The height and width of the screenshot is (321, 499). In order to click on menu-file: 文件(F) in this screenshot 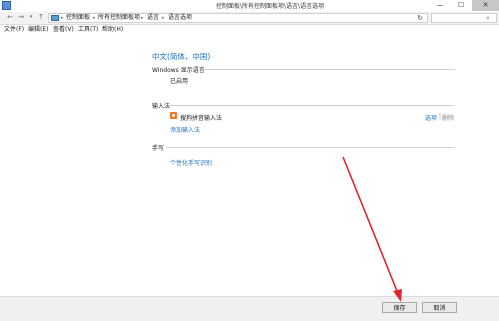, I will do `click(14, 30)`.